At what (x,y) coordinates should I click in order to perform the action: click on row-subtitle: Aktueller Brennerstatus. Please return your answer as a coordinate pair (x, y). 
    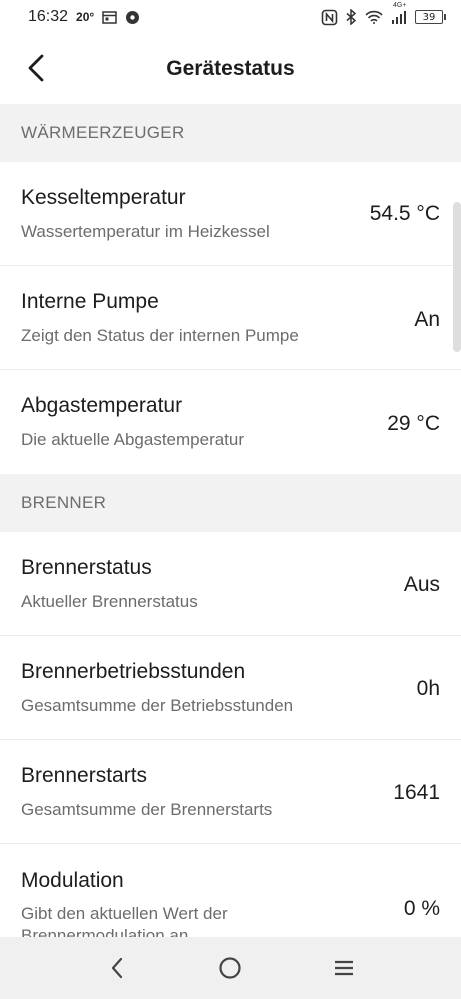
    Looking at the image, I should click on (109, 601).